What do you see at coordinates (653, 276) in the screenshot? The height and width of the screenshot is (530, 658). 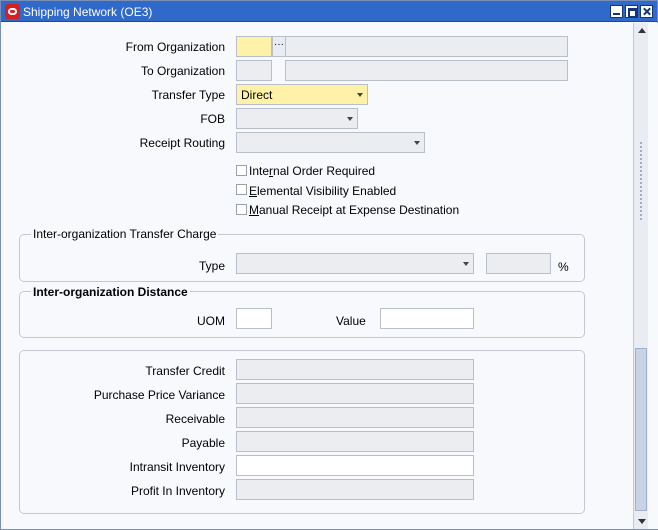 I see `window-edge` at bounding box center [653, 276].